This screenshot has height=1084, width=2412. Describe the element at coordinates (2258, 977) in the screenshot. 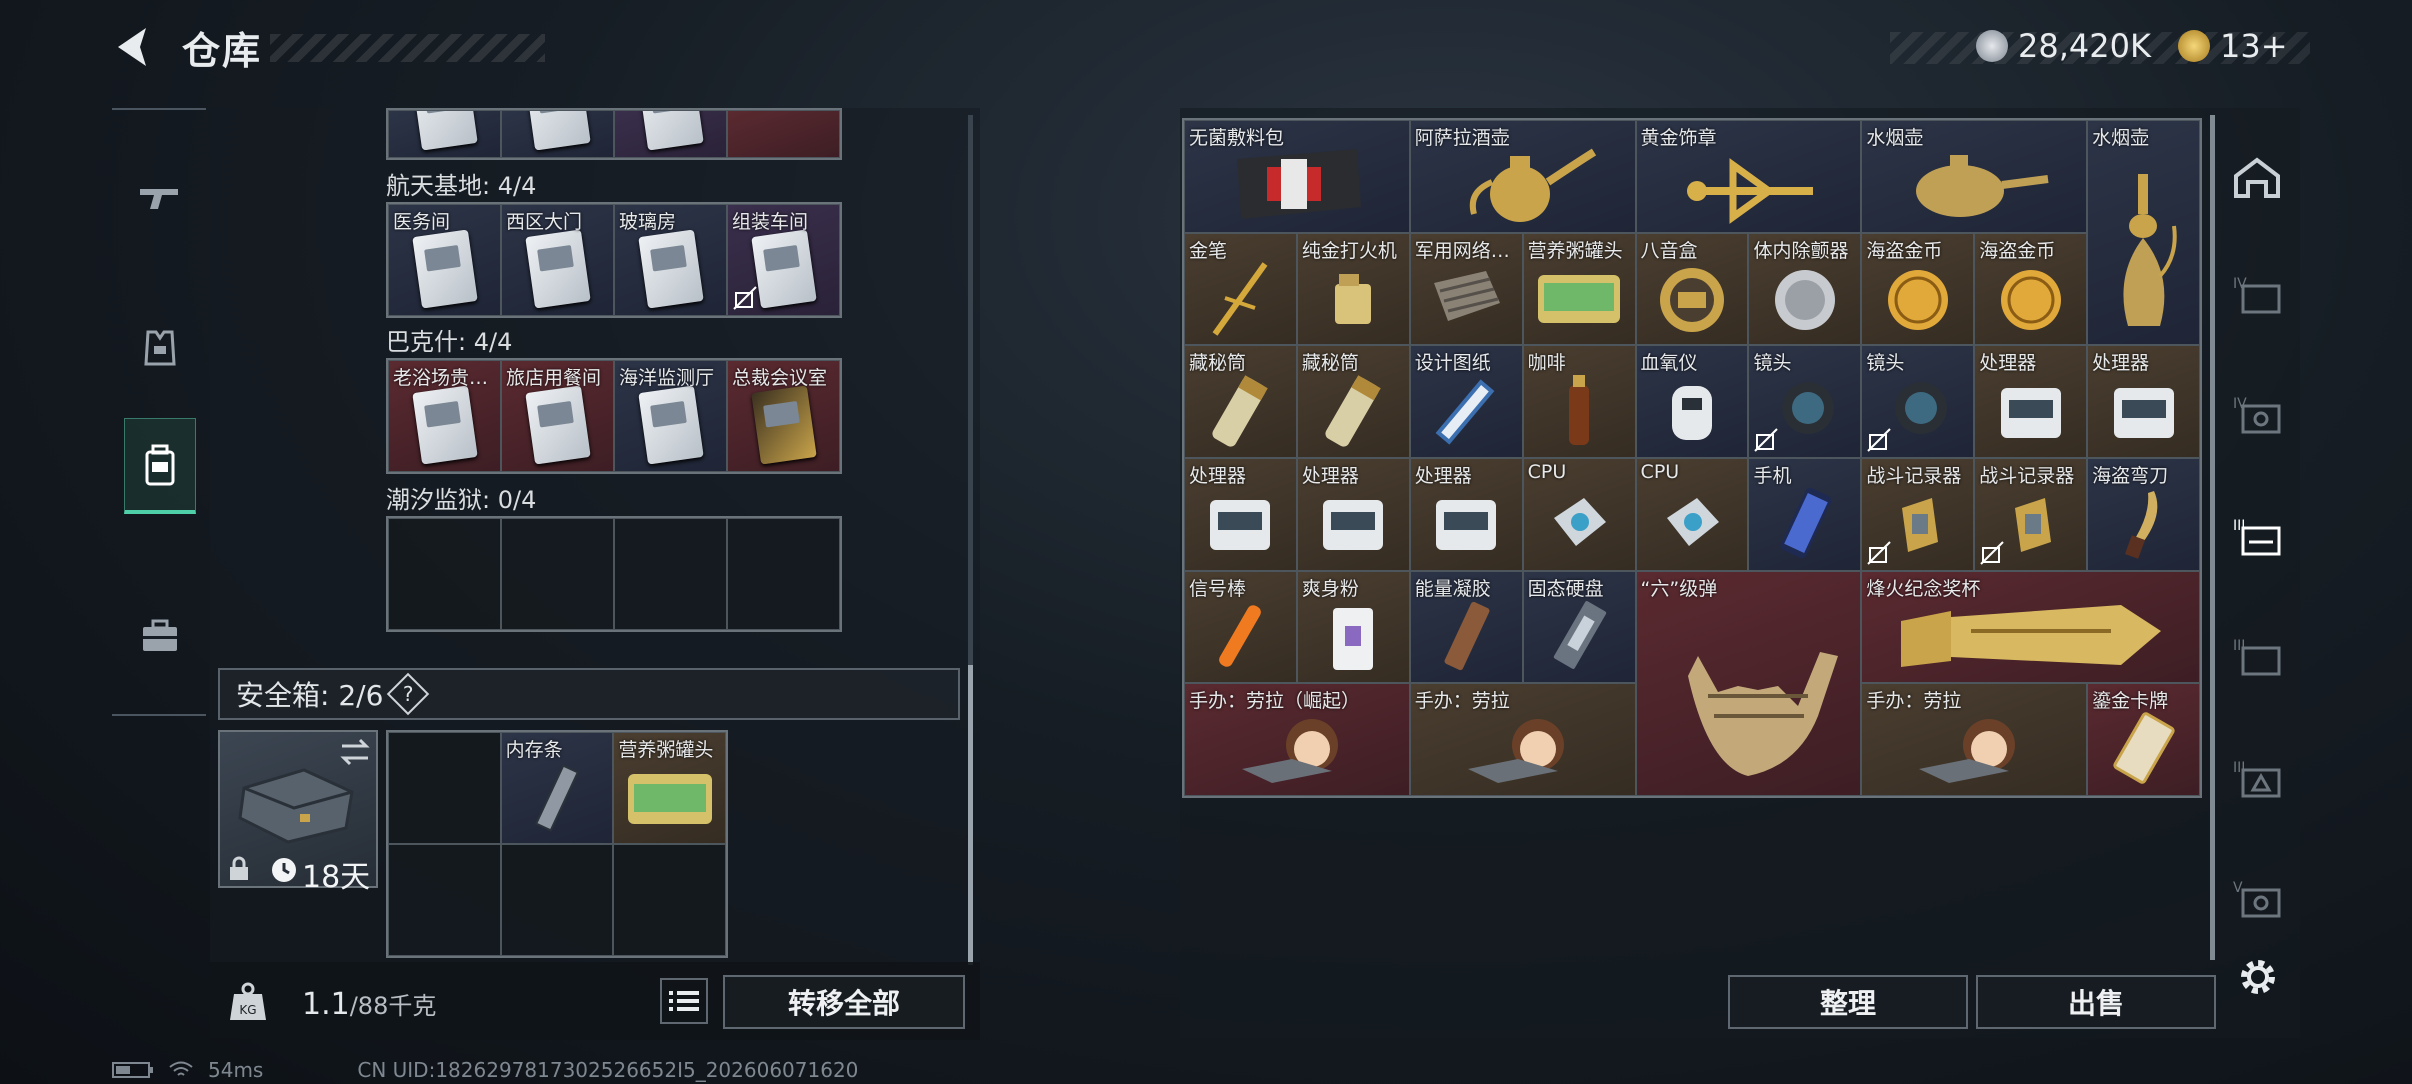

I see `settings-button` at that location.